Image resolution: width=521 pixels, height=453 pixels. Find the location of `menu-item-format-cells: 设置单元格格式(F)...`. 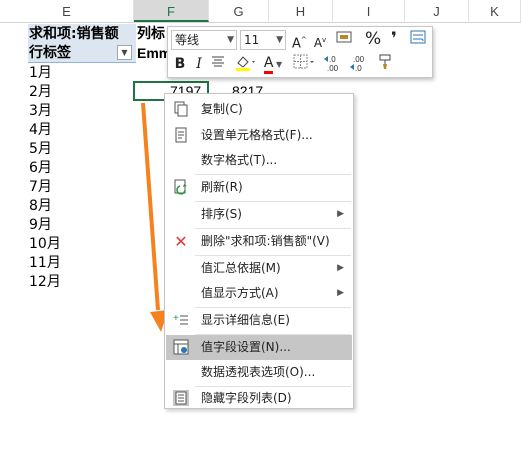

menu-item-format-cells: 设置单元格格式(F)... is located at coordinates (259, 135).